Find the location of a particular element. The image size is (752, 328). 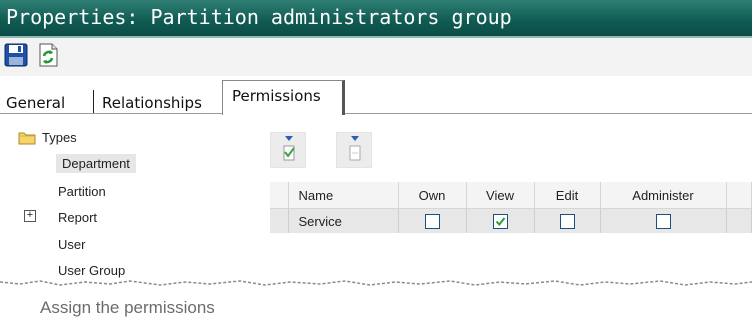

tab-permissions: Permissions is located at coordinates (283, 97).